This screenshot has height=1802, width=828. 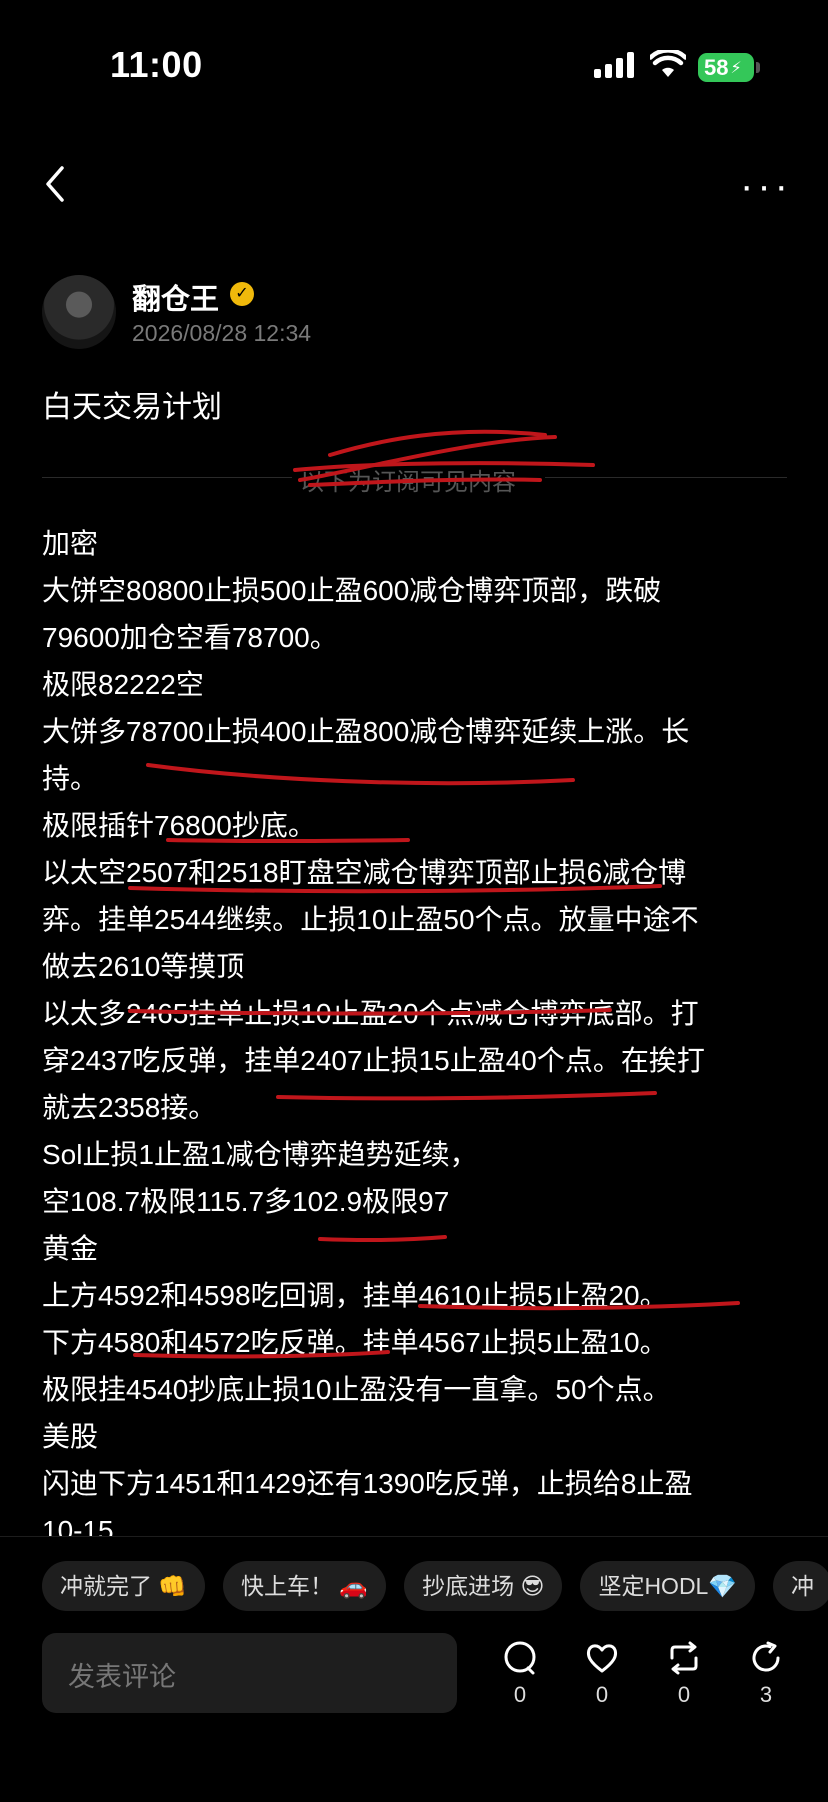 I want to click on quick-reply-chip: 冲就完了 👊, so click(x=124, y=1586).